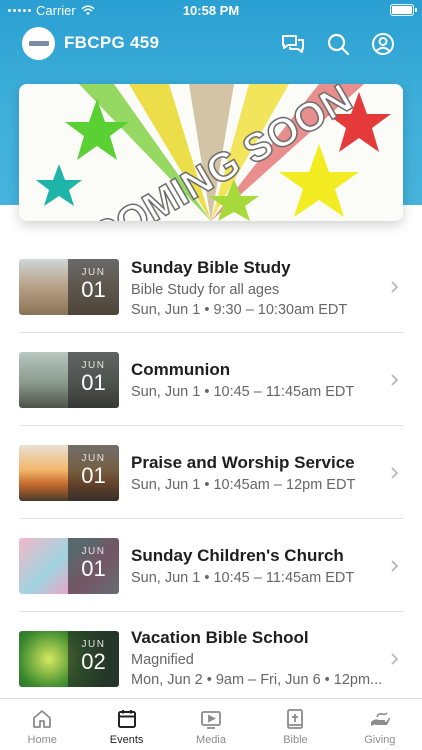  What do you see at coordinates (126, 719) in the screenshot?
I see `calendar-icon` at bounding box center [126, 719].